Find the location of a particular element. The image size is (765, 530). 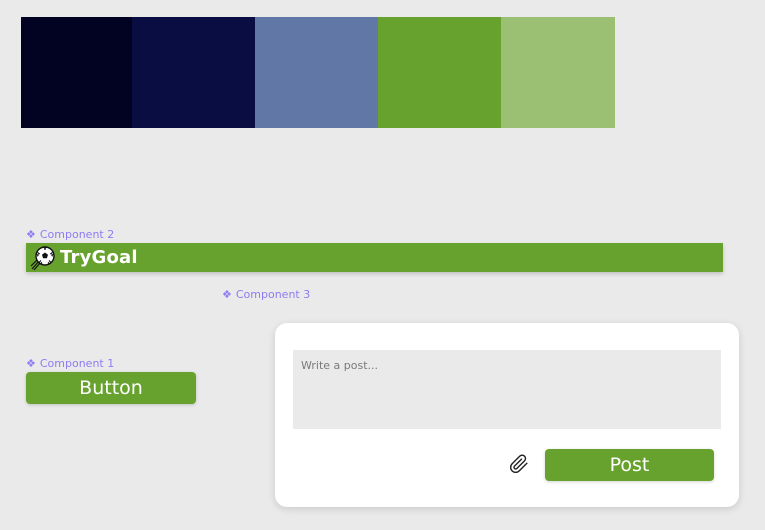

post-button: Post is located at coordinates (629, 465).